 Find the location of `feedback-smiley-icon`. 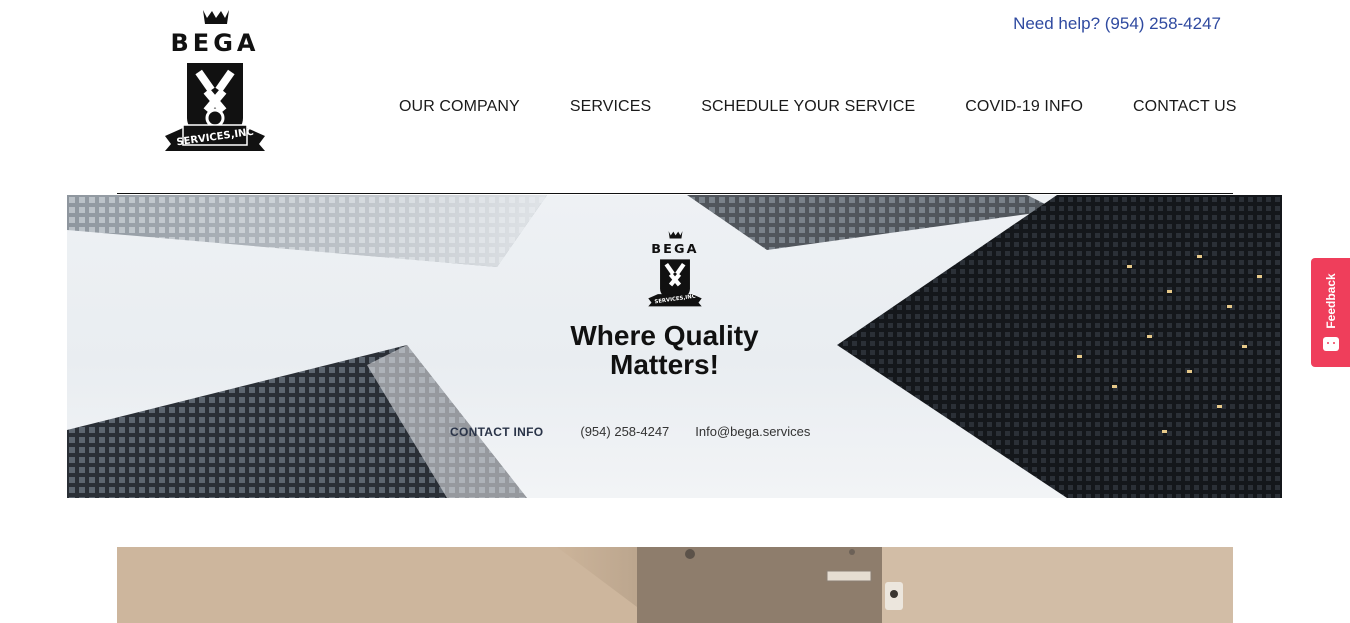

feedback-smiley-icon is located at coordinates (1331, 344).